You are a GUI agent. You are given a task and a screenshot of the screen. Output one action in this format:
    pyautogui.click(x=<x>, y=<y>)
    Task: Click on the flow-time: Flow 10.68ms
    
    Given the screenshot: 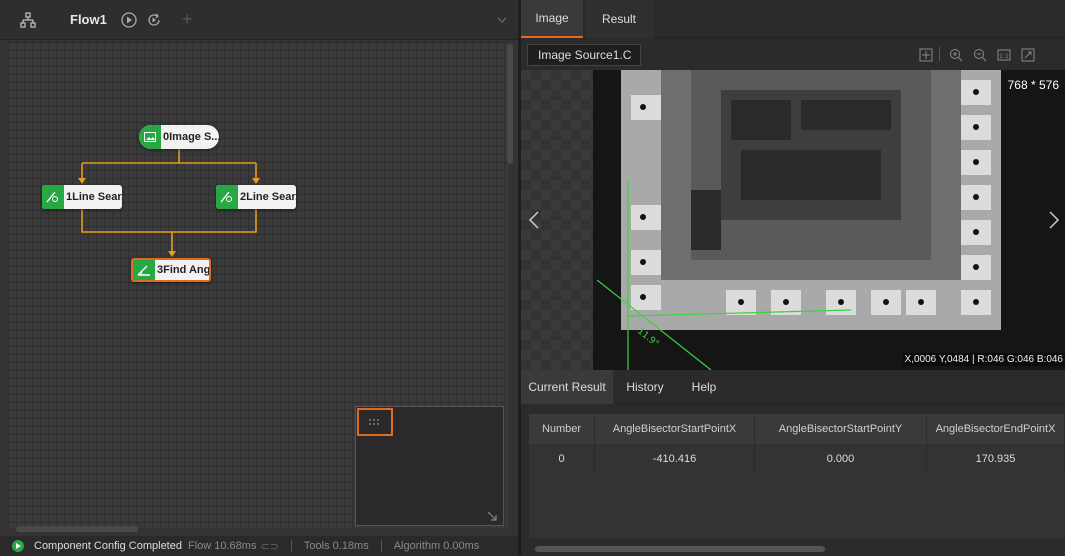 What is the action you would take?
    pyautogui.click(x=222, y=546)
    